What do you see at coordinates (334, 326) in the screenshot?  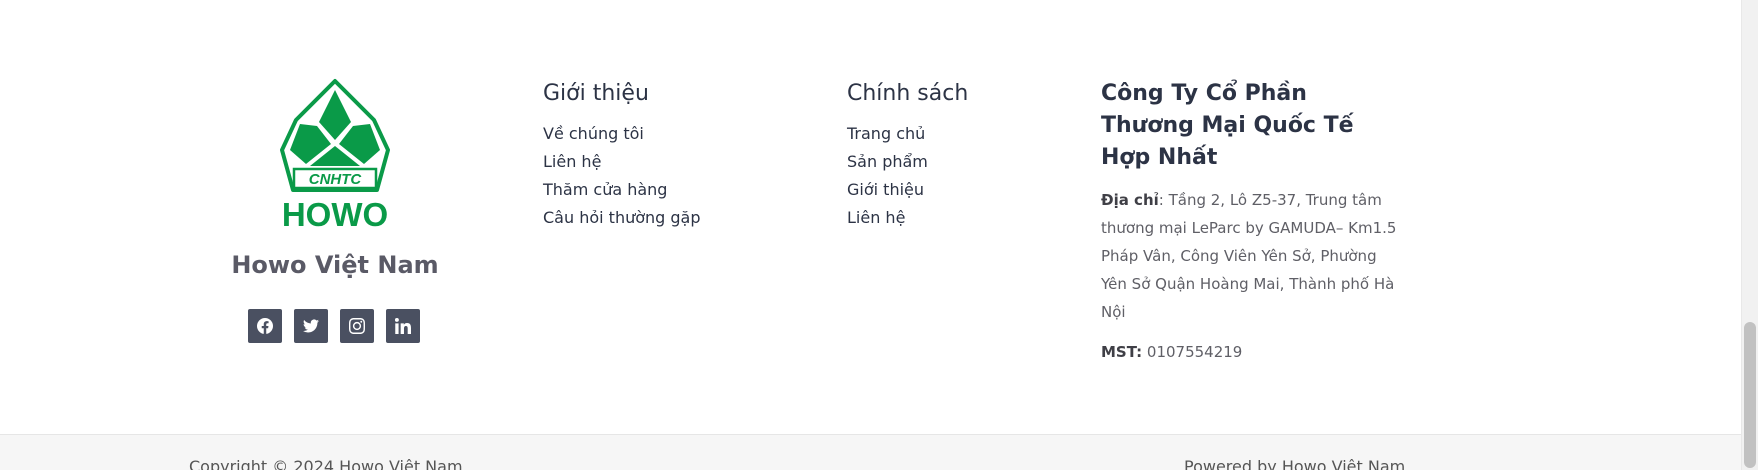 I see `social-links` at bounding box center [334, 326].